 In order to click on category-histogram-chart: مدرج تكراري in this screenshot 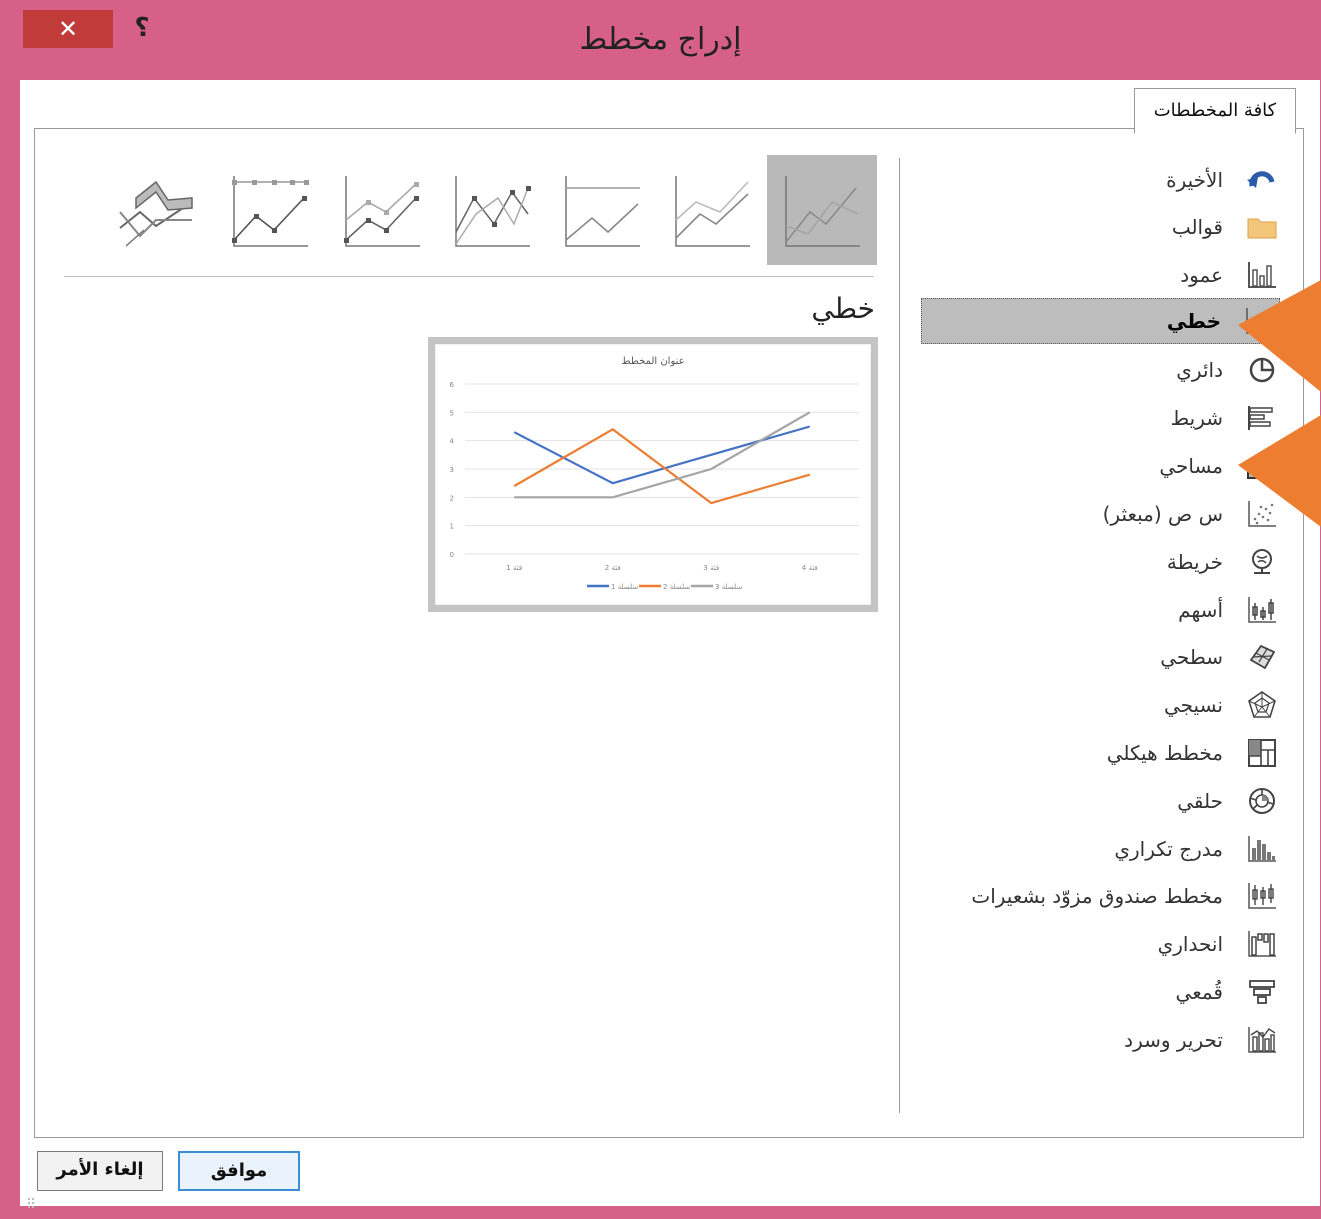, I will do `click(1197, 849)`.